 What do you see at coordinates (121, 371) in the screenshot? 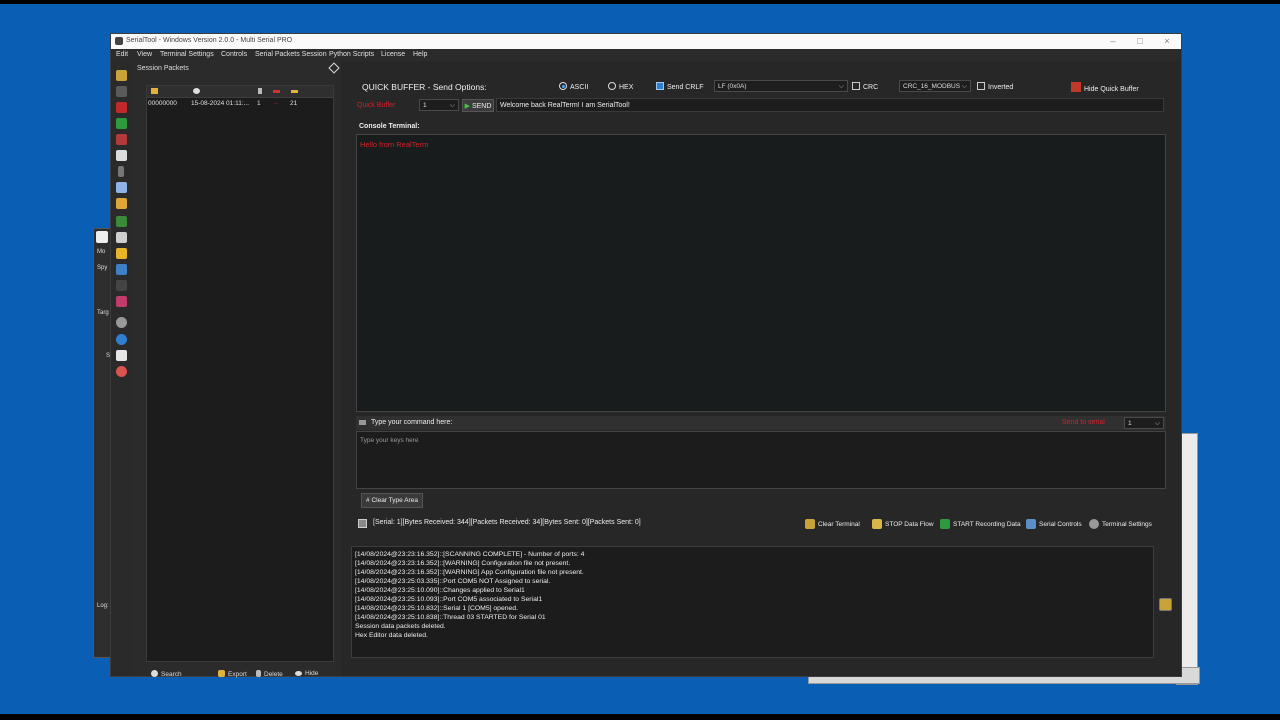
I see `help-icon` at bounding box center [121, 371].